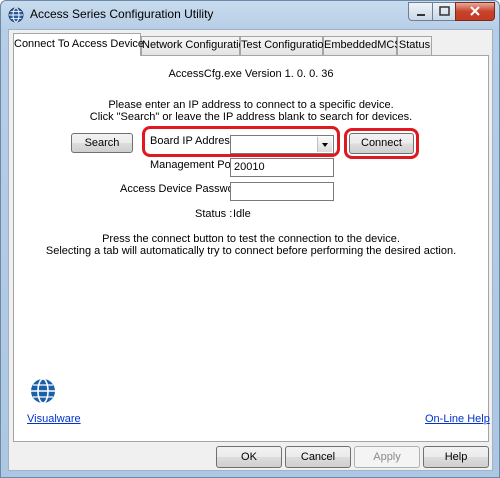  I want to click on search-button: Search, so click(102, 143).